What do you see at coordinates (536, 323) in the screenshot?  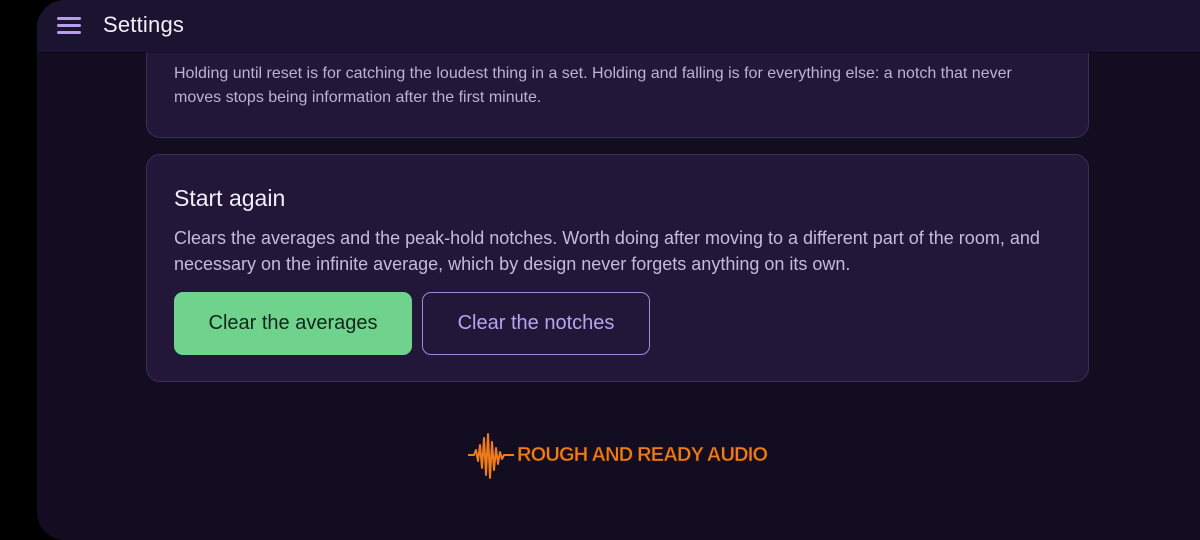 I see `clear-notches-button: Clear the notches` at bounding box center [536, 323].